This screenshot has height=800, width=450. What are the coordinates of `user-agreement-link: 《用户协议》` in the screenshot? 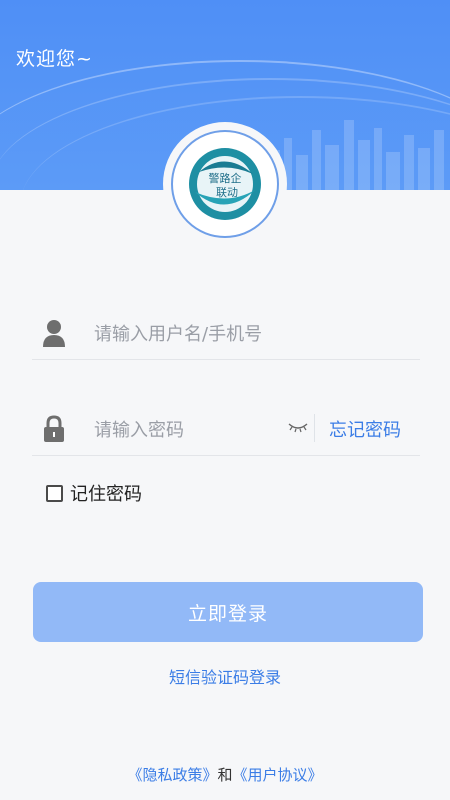 It's located at (278, 775).